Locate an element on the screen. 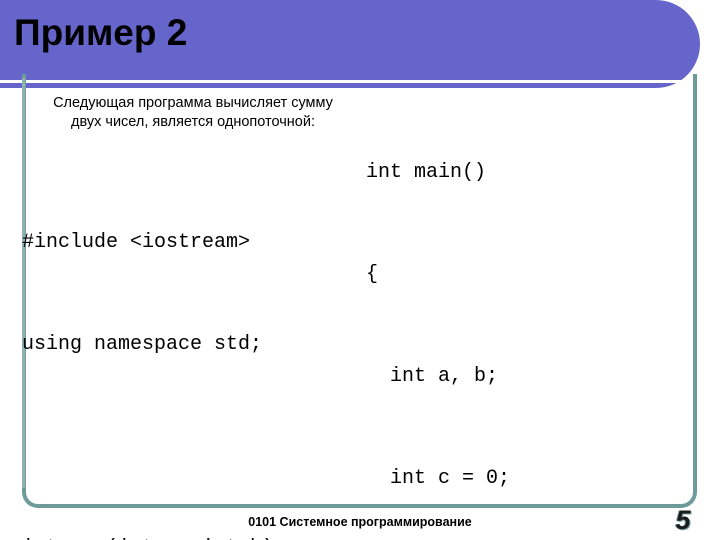 This screenshot has height=540, width=720. code-line: int c = 0; is located at coordinates (438, 478).